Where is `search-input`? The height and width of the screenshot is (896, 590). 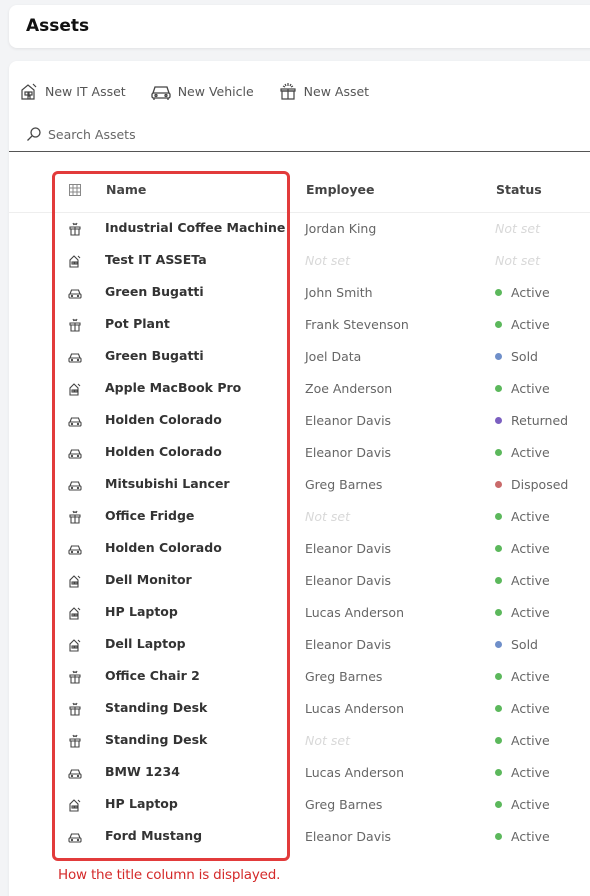 search-input is located at coordinates (148, 134).